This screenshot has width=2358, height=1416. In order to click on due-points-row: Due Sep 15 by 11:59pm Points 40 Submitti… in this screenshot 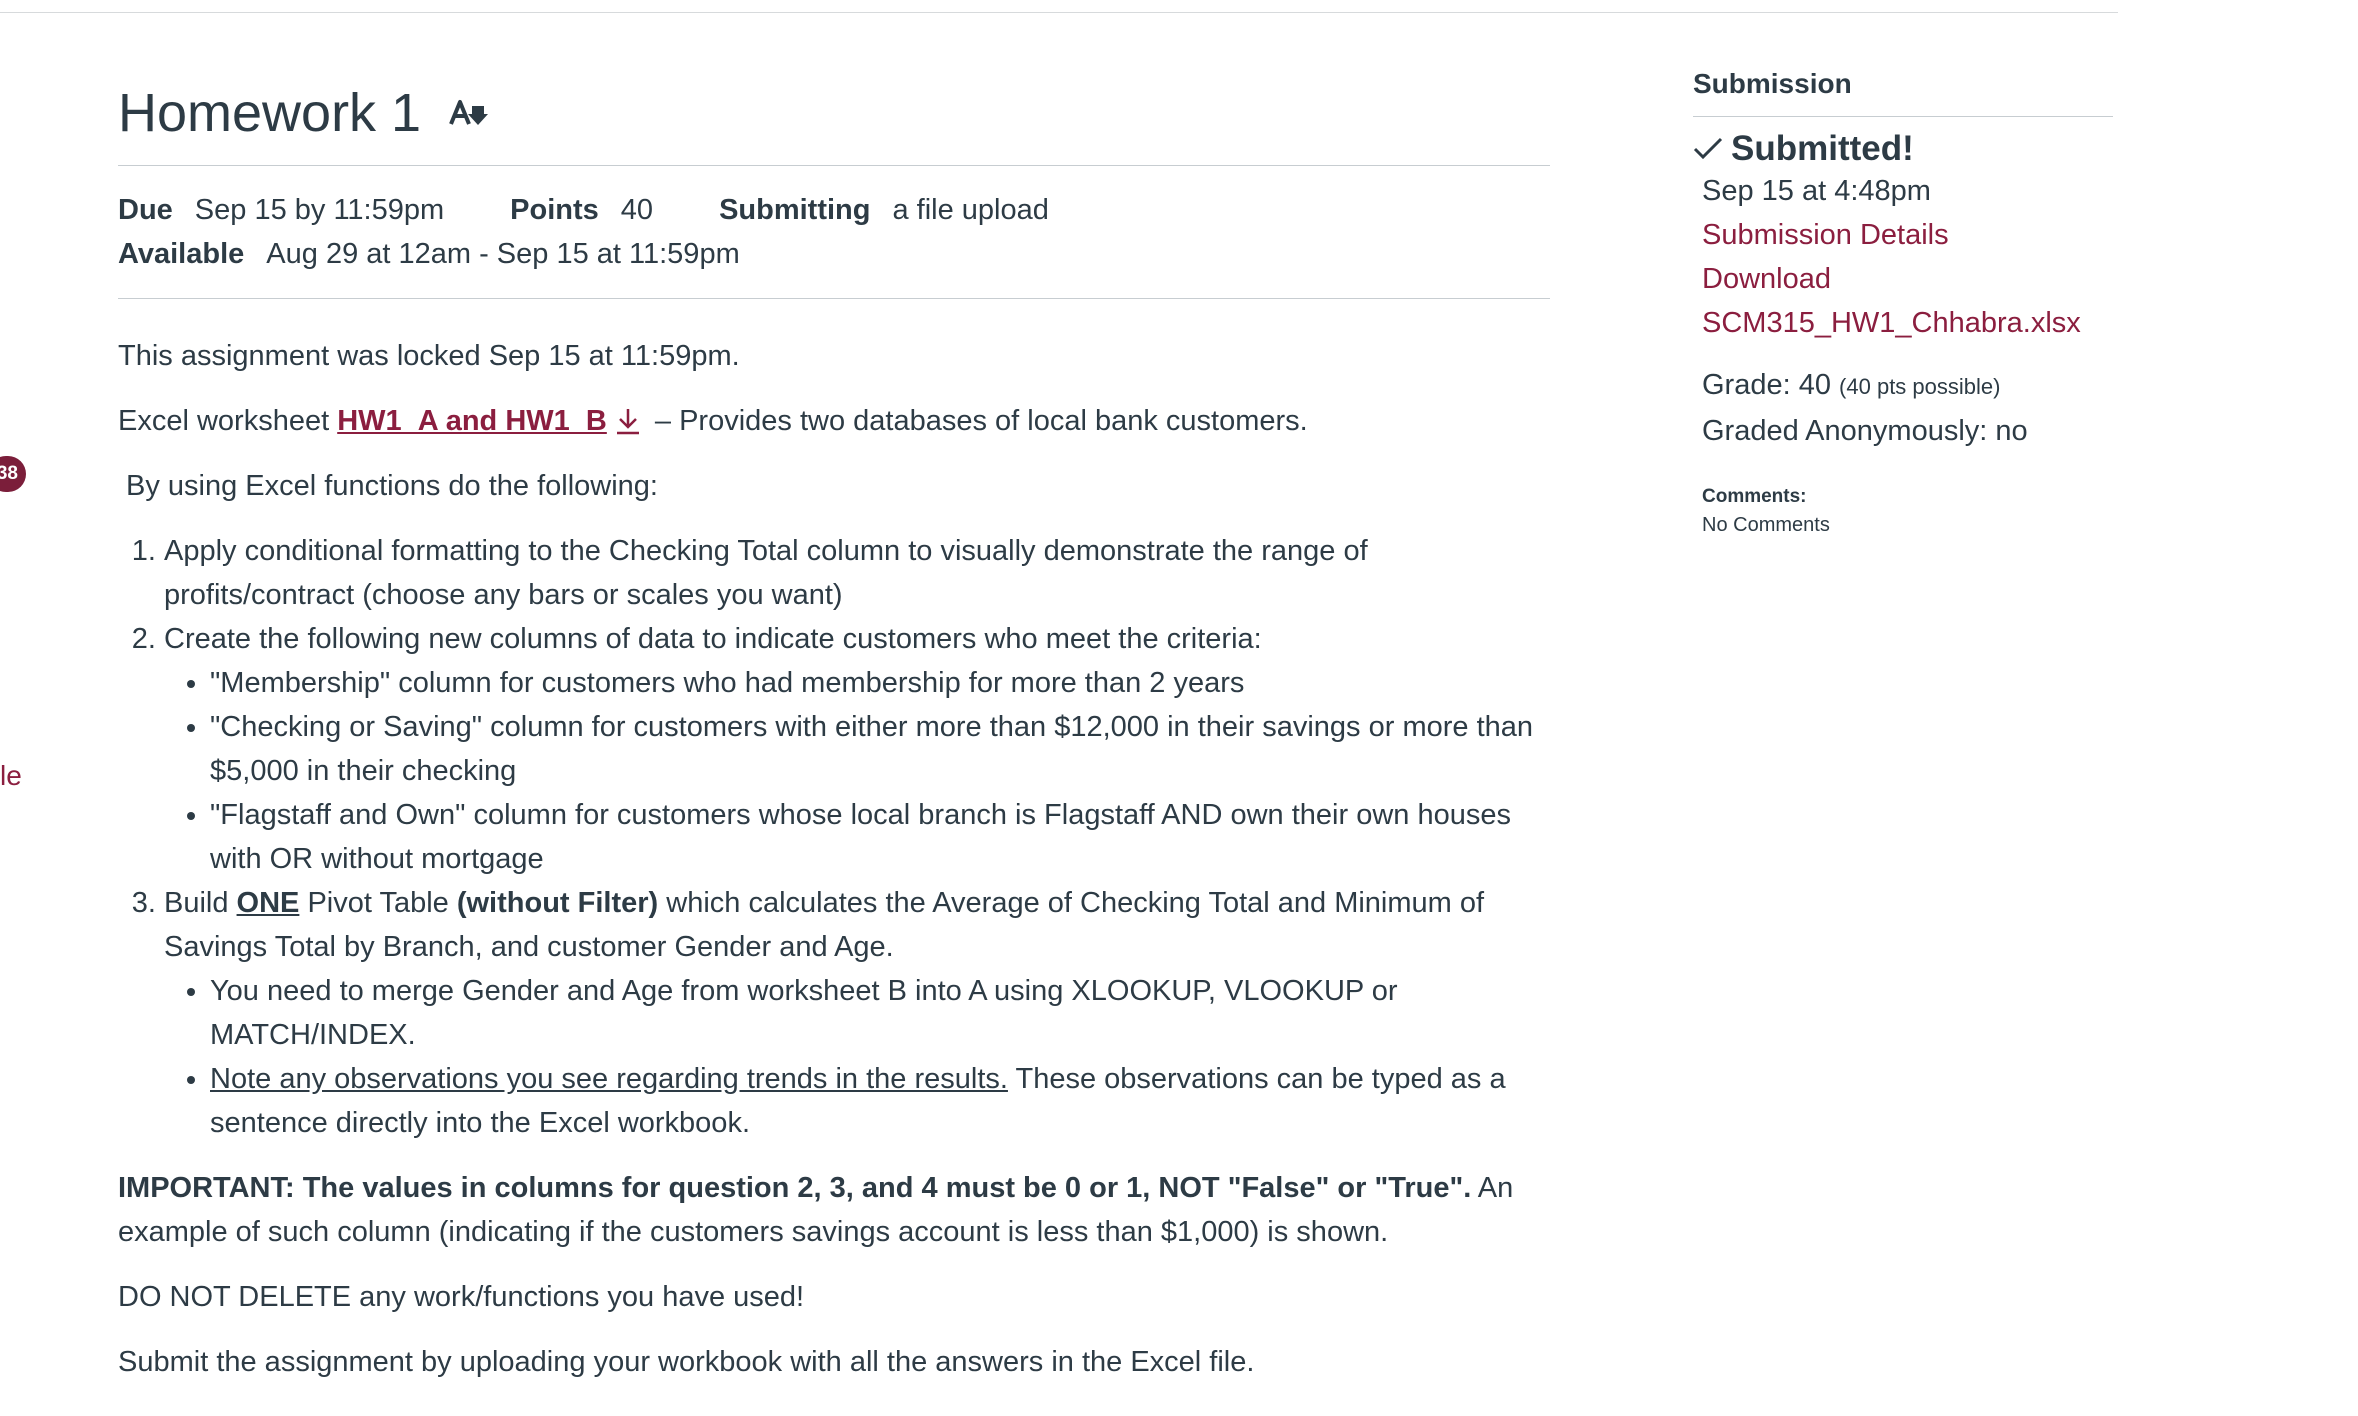, I will do `click(834, 210)`.